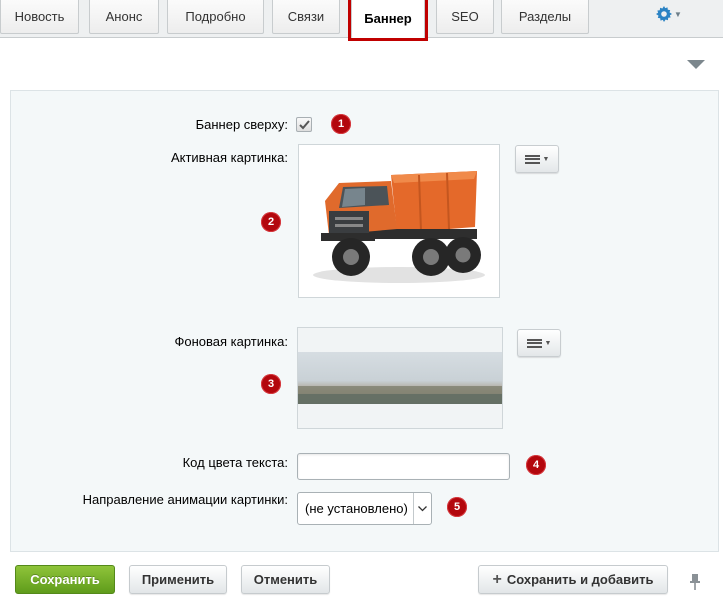 The width and height of the screenshot is (723, 606). I want to click on tab-label: SEO, so click(465, 16).